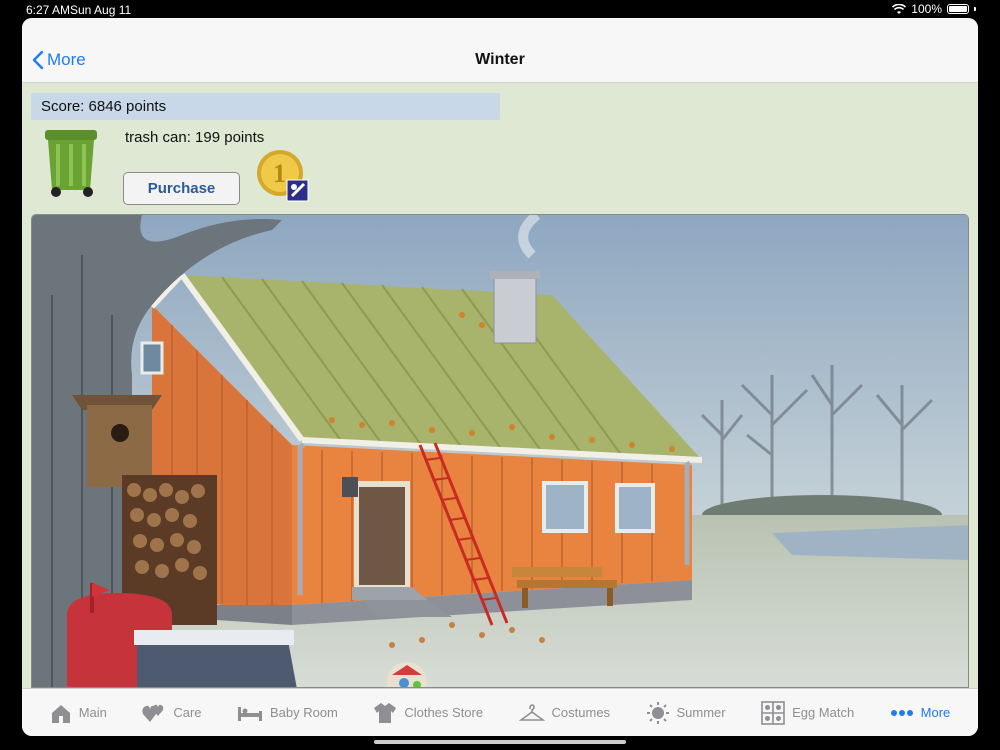  Describe the element at coordinates (101, 10) in the screenshot. I see `status-date: Sun Aug 11` at that location.